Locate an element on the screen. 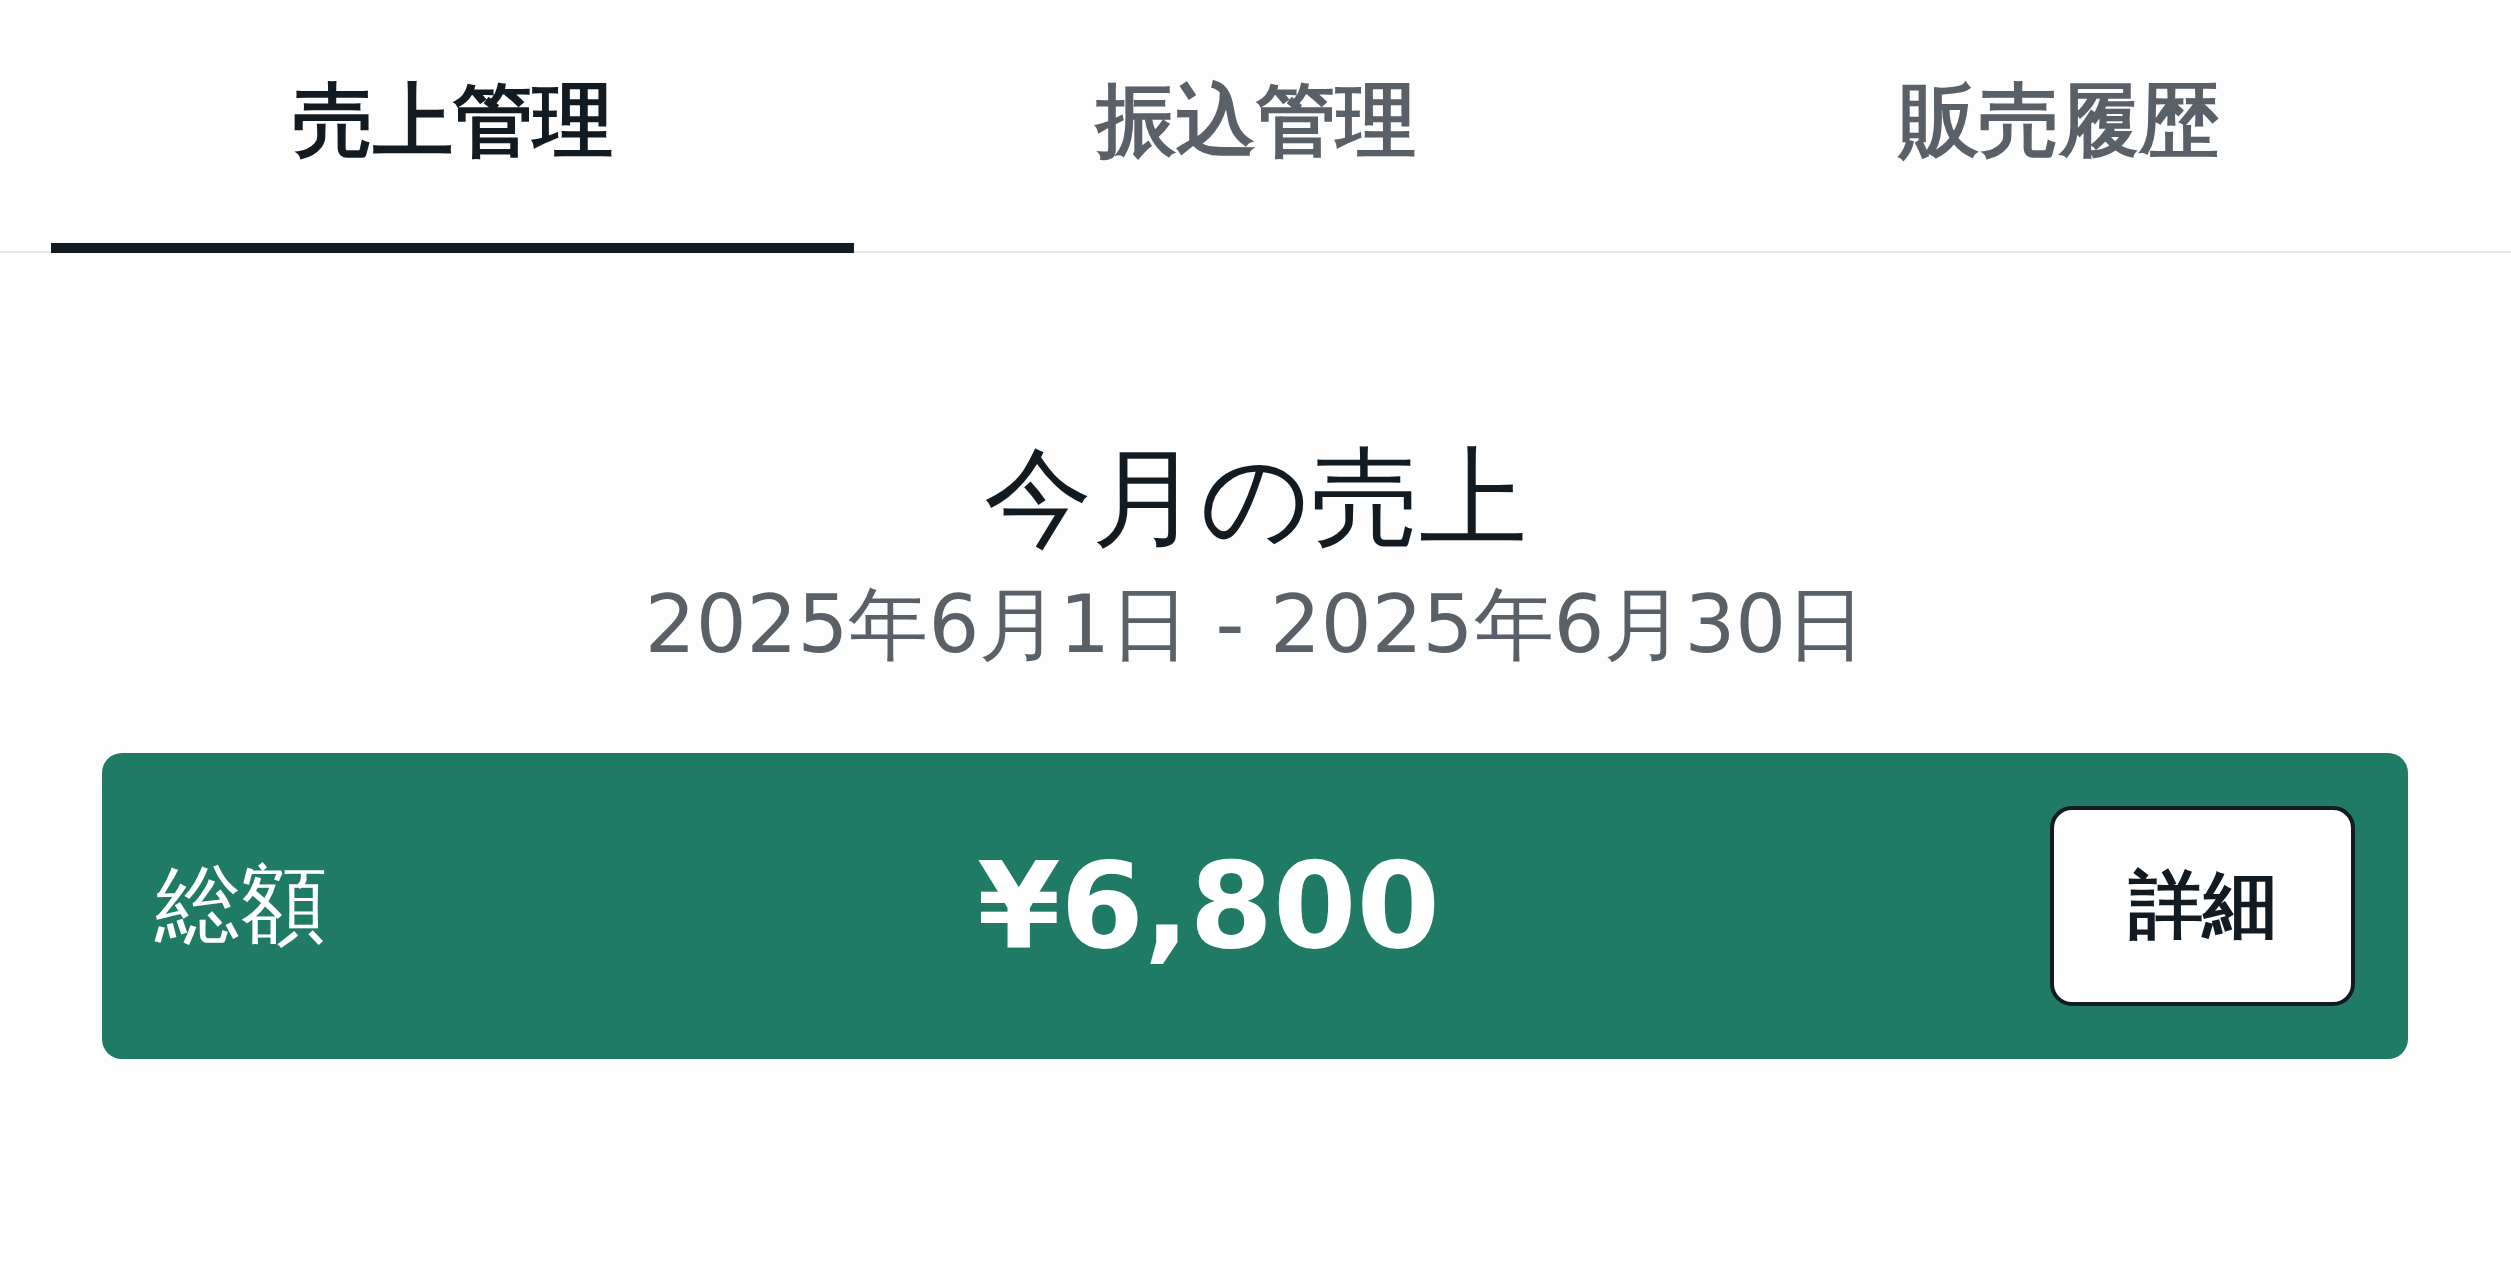 Image resolution: width=2511 pixels, height=1280 pixels. tab: 振込管理 is located at coordinates (1255, 126).